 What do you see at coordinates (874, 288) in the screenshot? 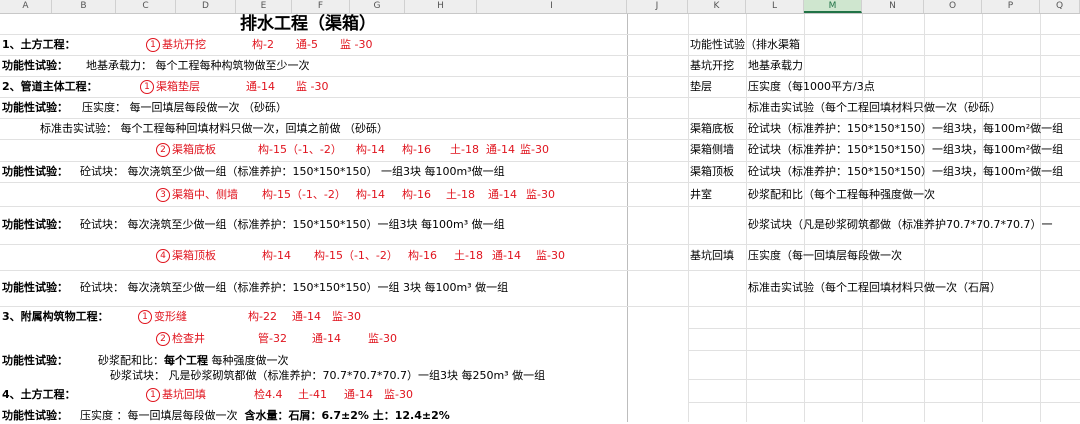
I see `side-value: 标准击实试验（每个工程回填材料只做一次（石屑）` at bounding box center [874, 288].